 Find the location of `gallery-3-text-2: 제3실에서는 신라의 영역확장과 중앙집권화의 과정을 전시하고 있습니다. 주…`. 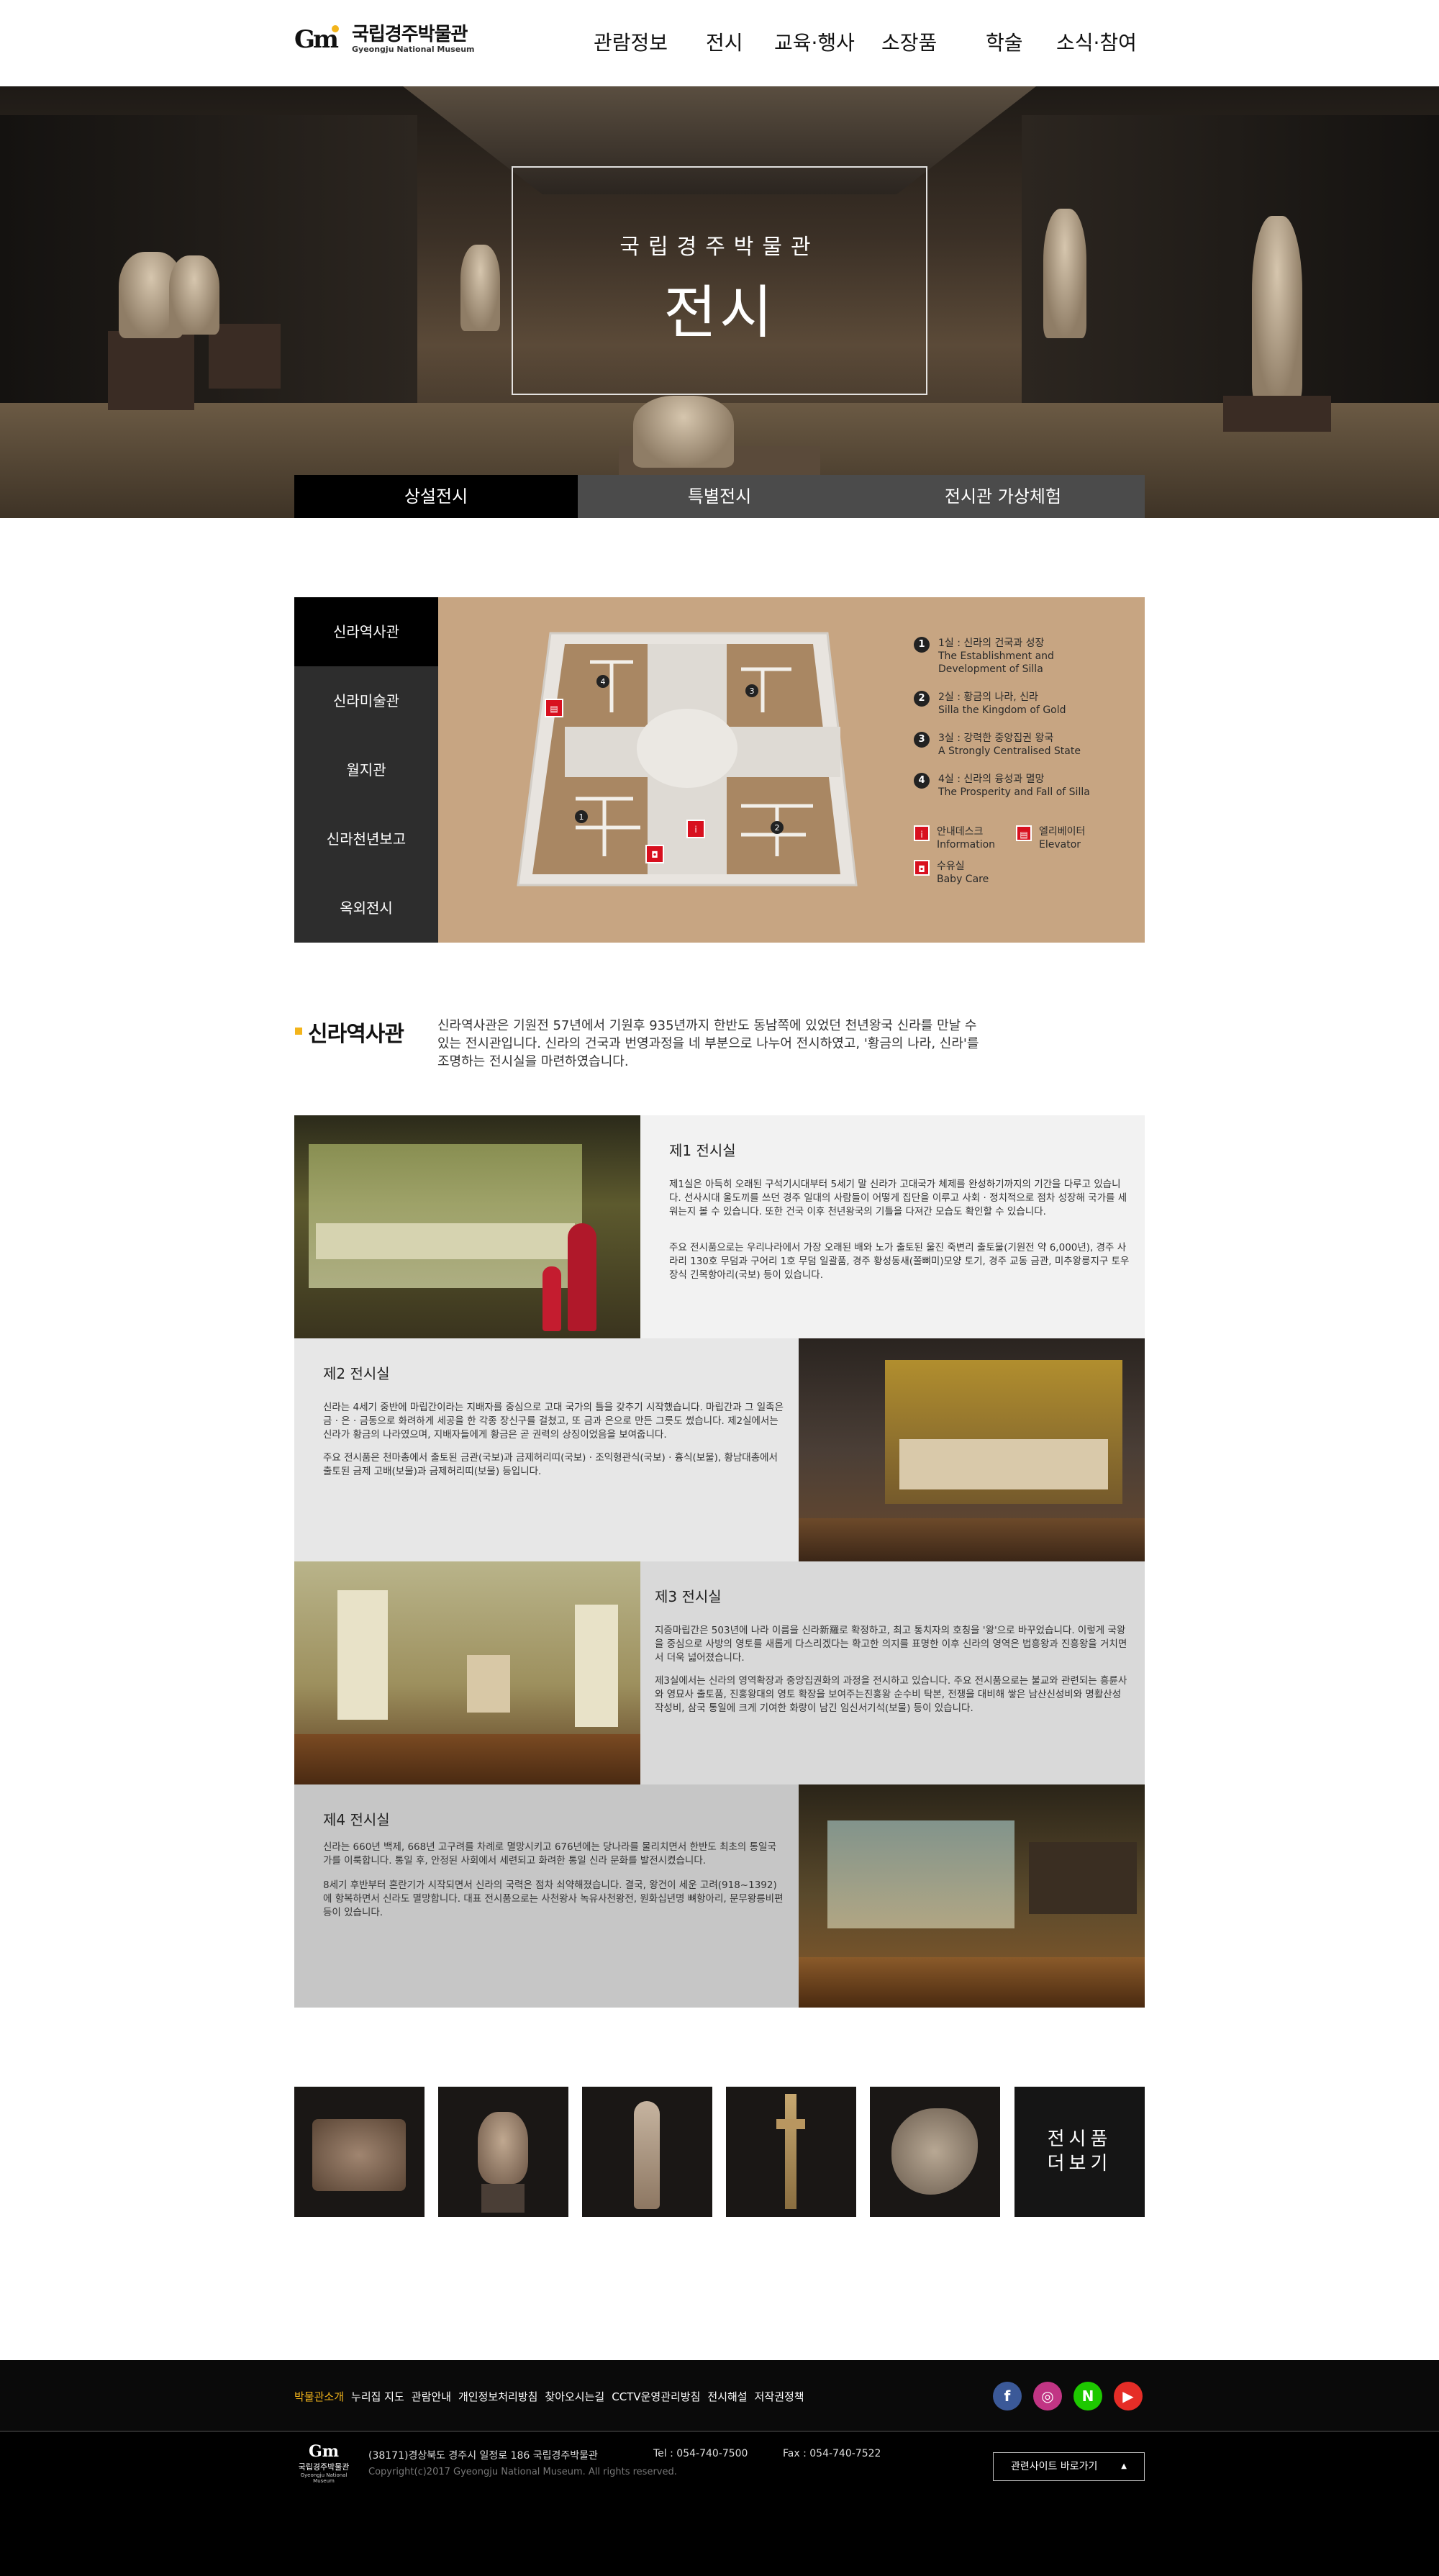

gallery-3-text-2: 제3실에서는 신라의 영역확장과 중앙집권화의 과정을 전시하고 있습니다. 주… is located at coordinates (891, 1694).